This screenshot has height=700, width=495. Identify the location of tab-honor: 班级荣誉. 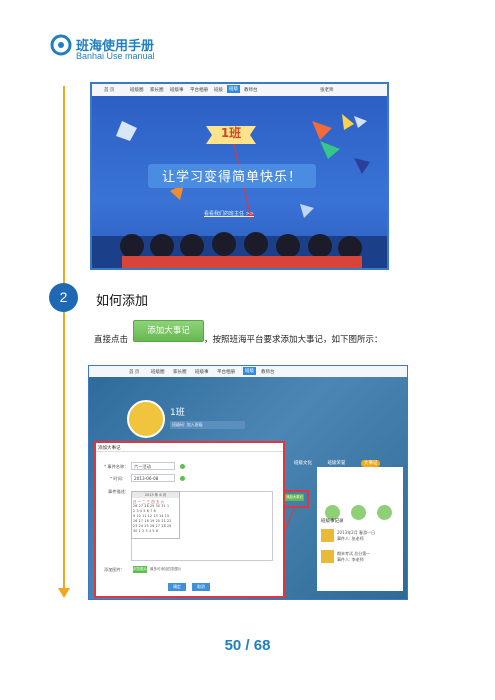
(336, 463).